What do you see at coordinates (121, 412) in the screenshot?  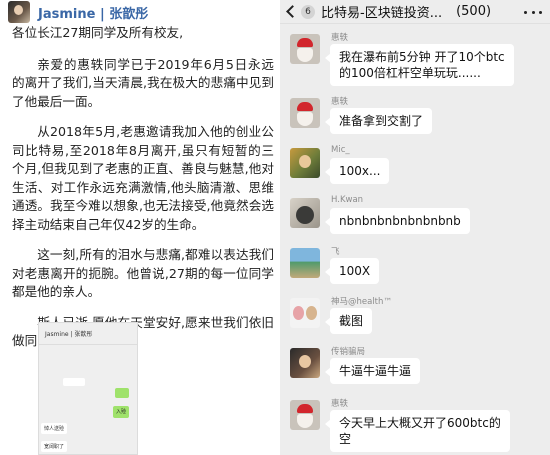 I see `thumb-bubble: 入殓` at bounding box center [121, 412].